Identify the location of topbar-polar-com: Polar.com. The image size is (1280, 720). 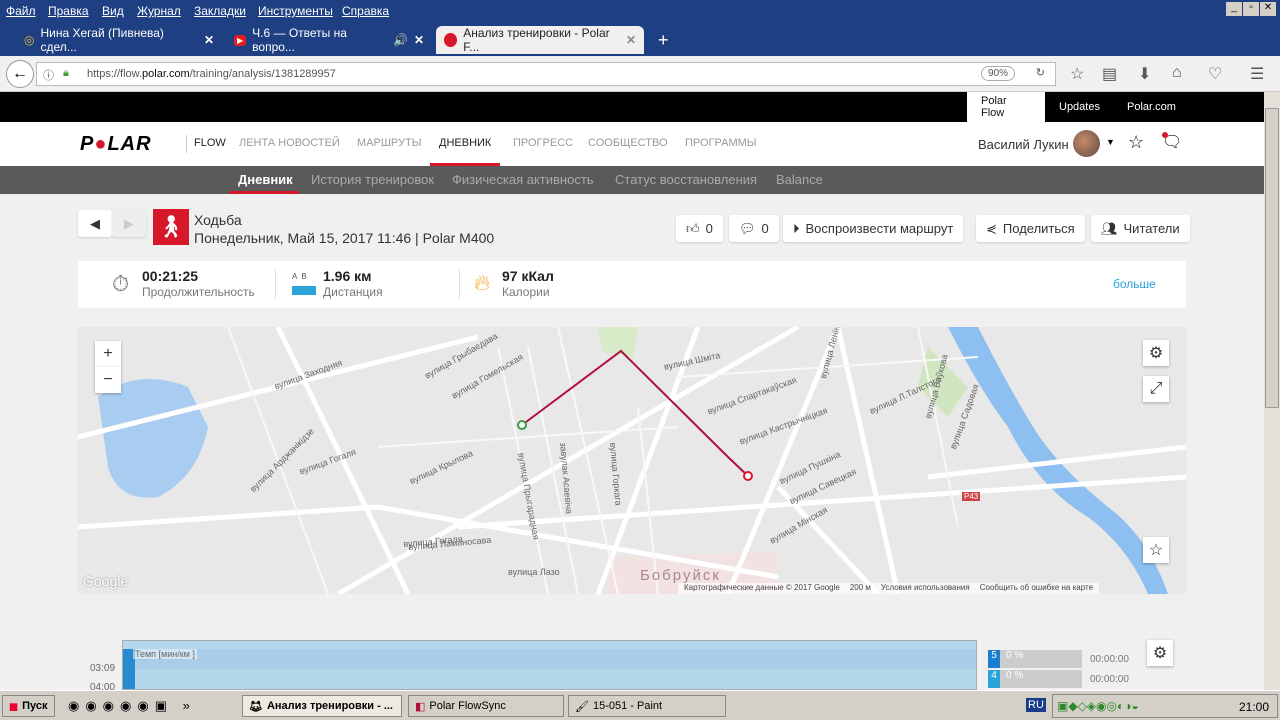
(1151, 107).